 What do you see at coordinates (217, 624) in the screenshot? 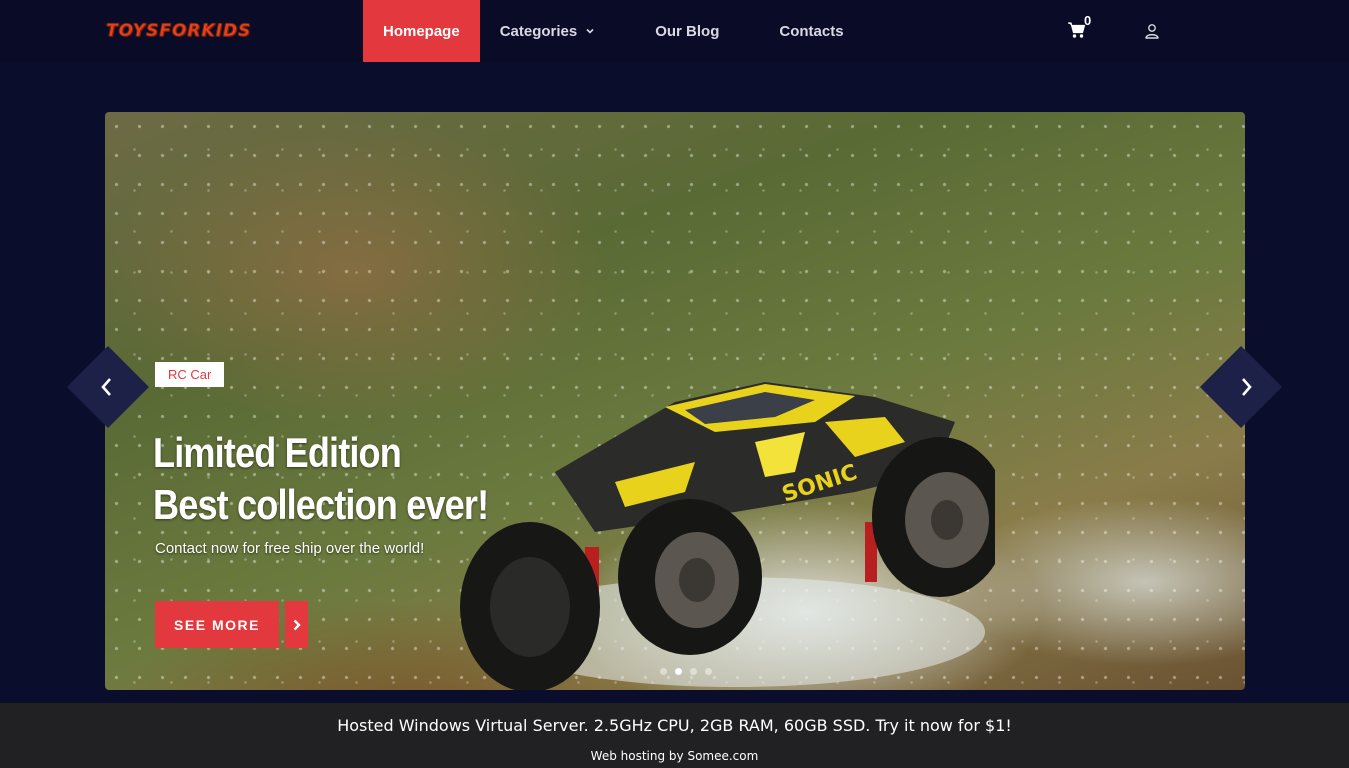
I see `see-more-button: SEE MORE` at bounding box center [217, 624].